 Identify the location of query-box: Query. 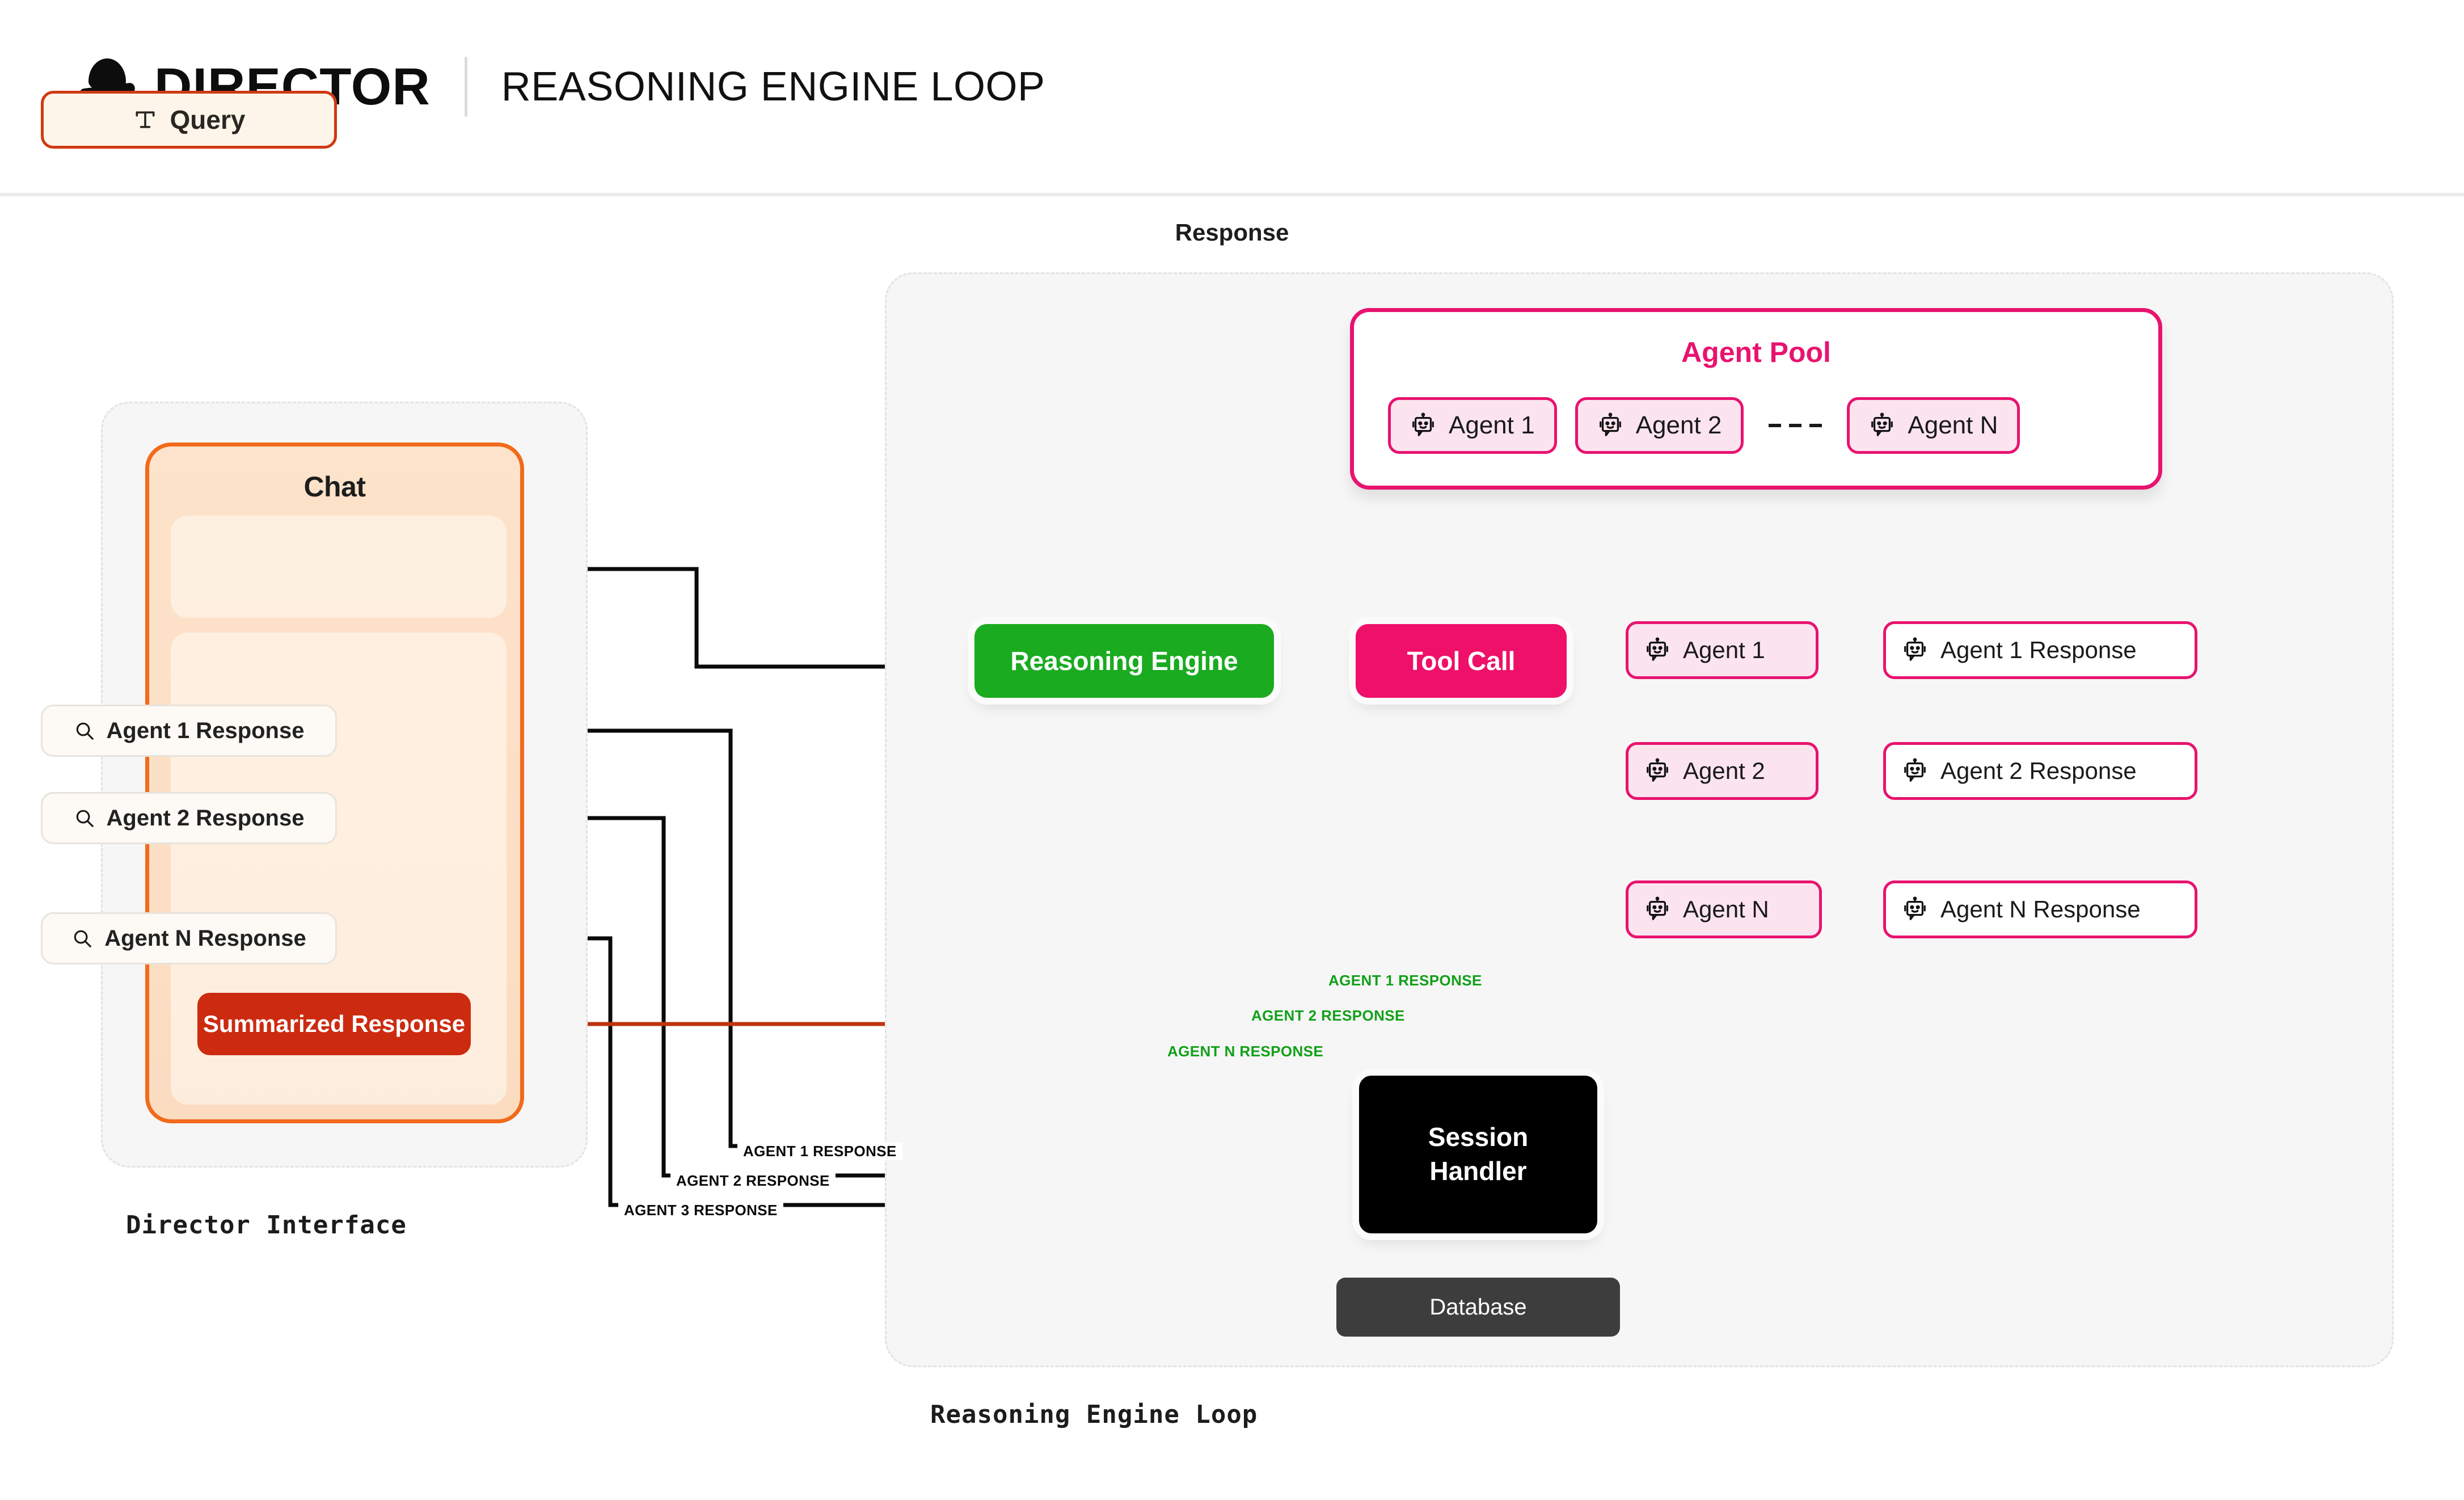
(189, 120).